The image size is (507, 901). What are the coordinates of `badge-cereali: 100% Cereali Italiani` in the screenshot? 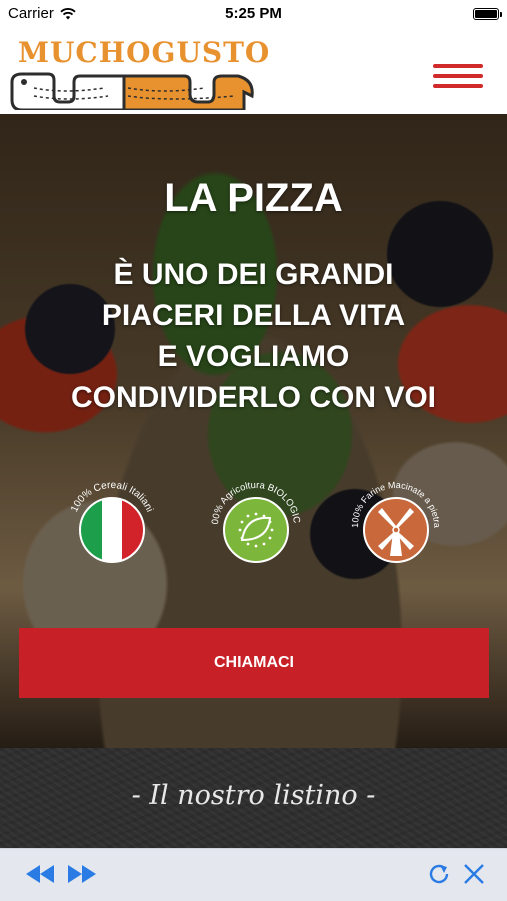 It's located at (112, 524).